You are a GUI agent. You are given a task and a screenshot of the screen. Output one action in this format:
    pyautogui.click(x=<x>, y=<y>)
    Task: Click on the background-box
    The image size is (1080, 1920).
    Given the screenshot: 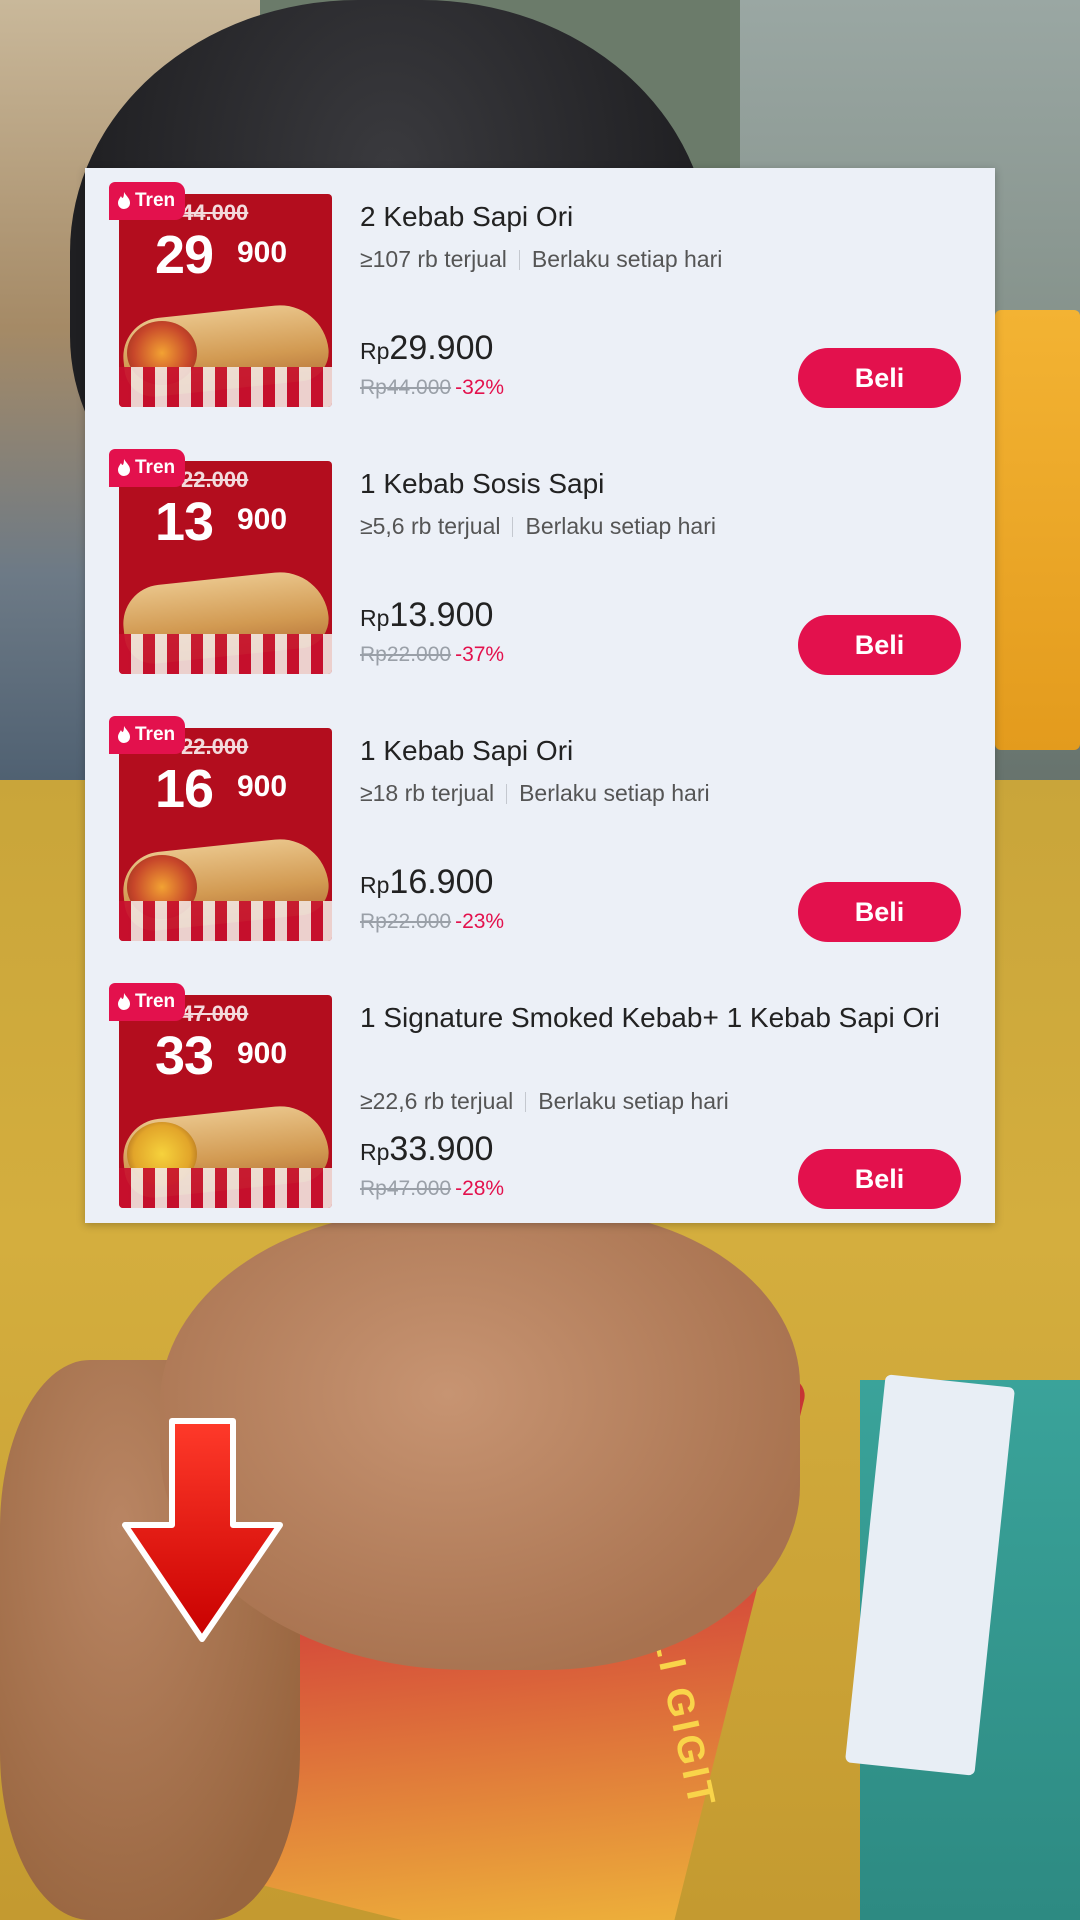 What is the action you would take?
    pyautogui.click(x=1037, y=530)
    